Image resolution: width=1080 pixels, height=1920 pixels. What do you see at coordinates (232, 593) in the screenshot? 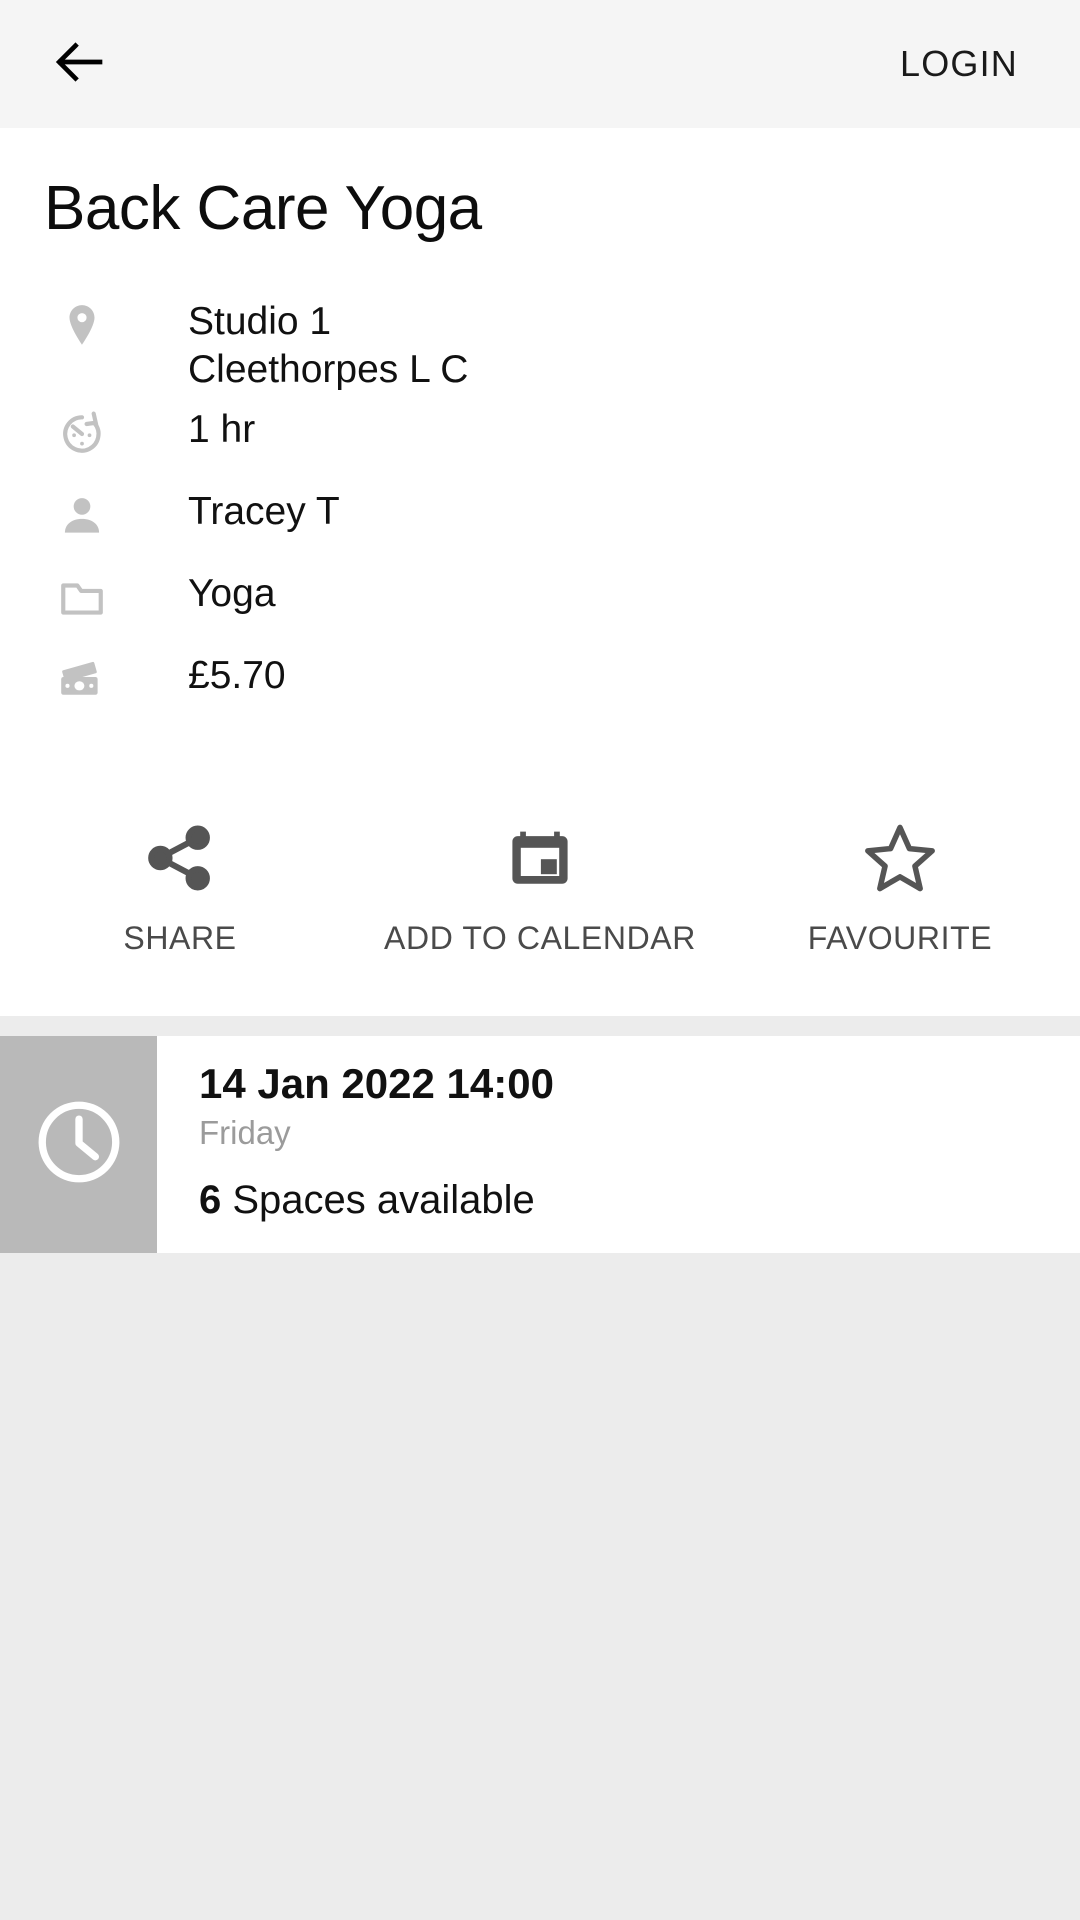
I see `info-row-category-text: Yoga` at bounding box center [232, 593].